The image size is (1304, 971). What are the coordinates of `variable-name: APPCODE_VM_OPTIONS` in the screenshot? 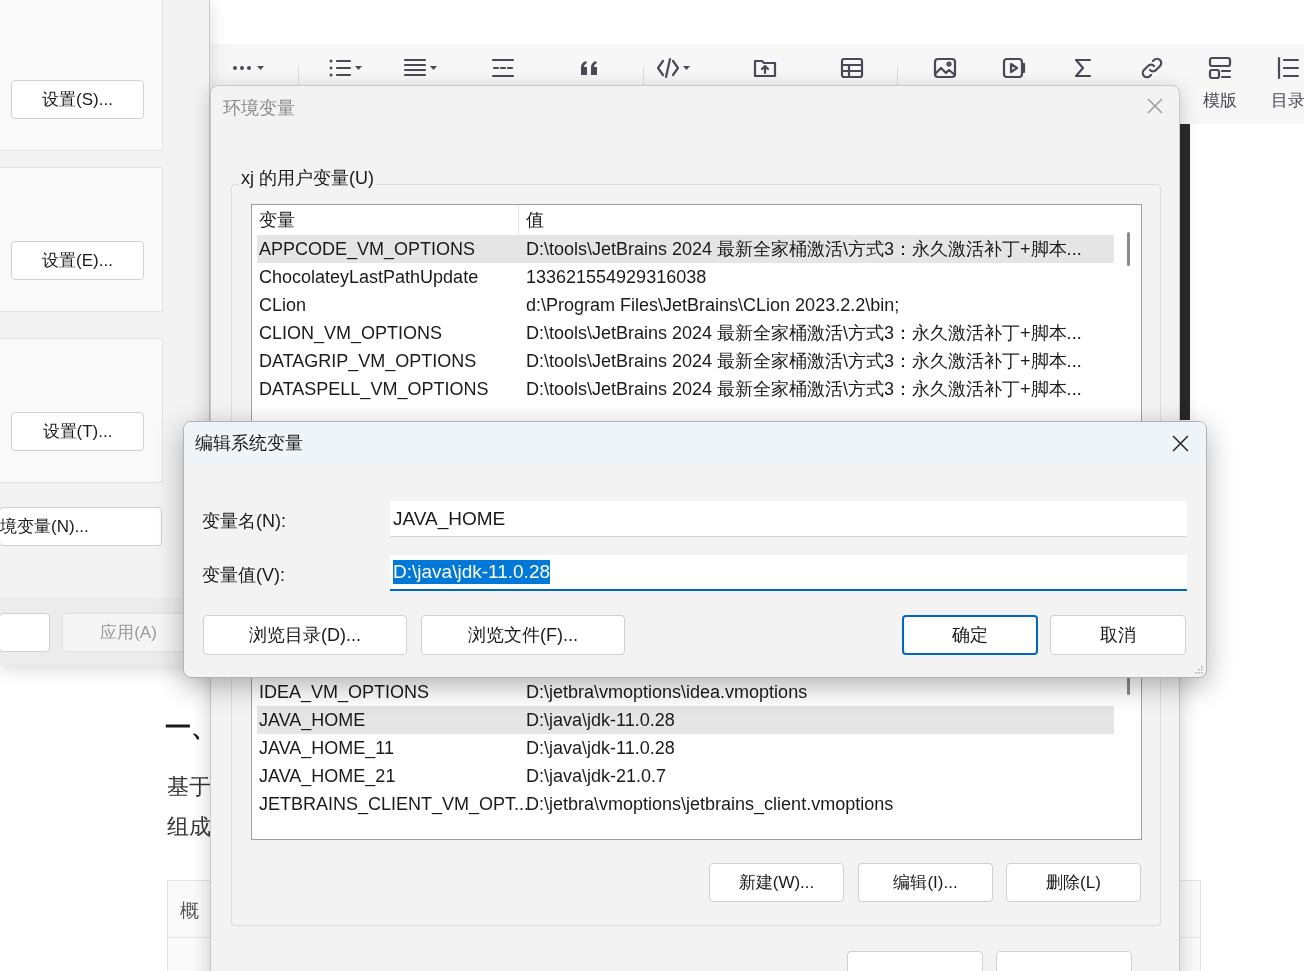 It's located at (367, 249).